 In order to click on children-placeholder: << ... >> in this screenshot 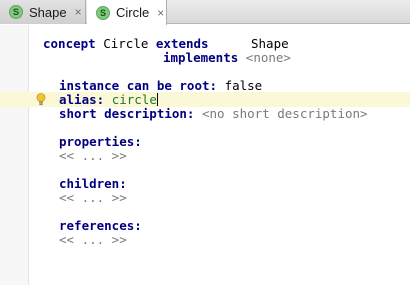, I will do `click(93, 198)`.